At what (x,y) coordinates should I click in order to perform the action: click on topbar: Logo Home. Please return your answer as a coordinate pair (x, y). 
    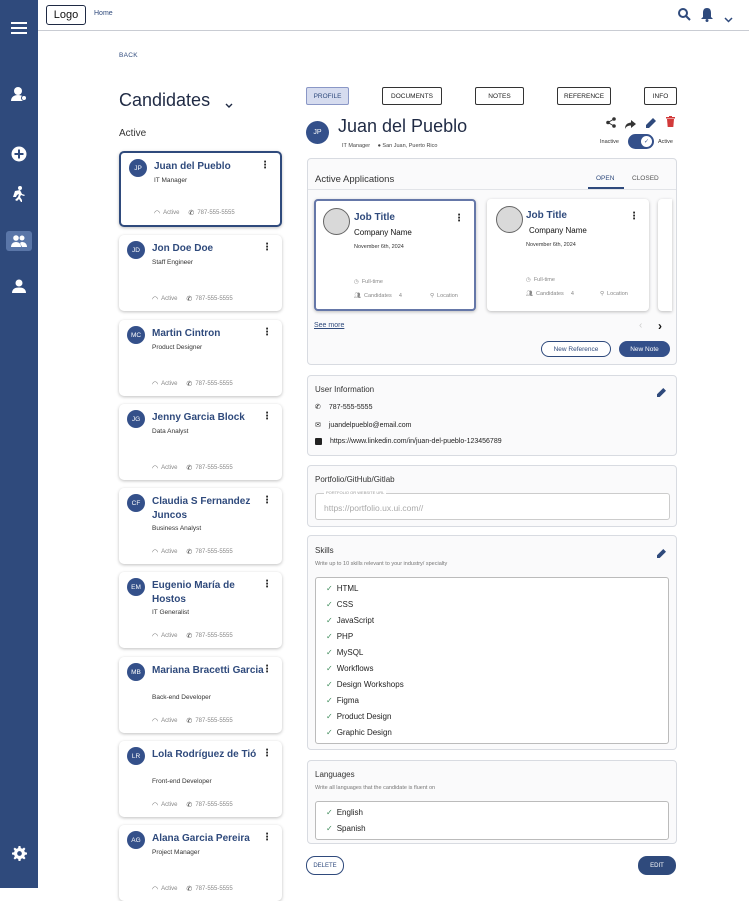
    Looking at the image, I should click on (393, 15).